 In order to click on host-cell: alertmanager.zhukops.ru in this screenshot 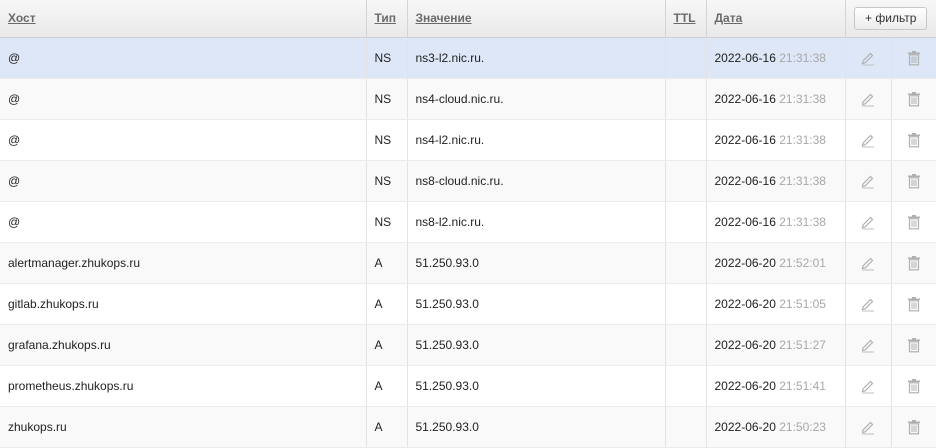, I will do `click(183, 263)`.